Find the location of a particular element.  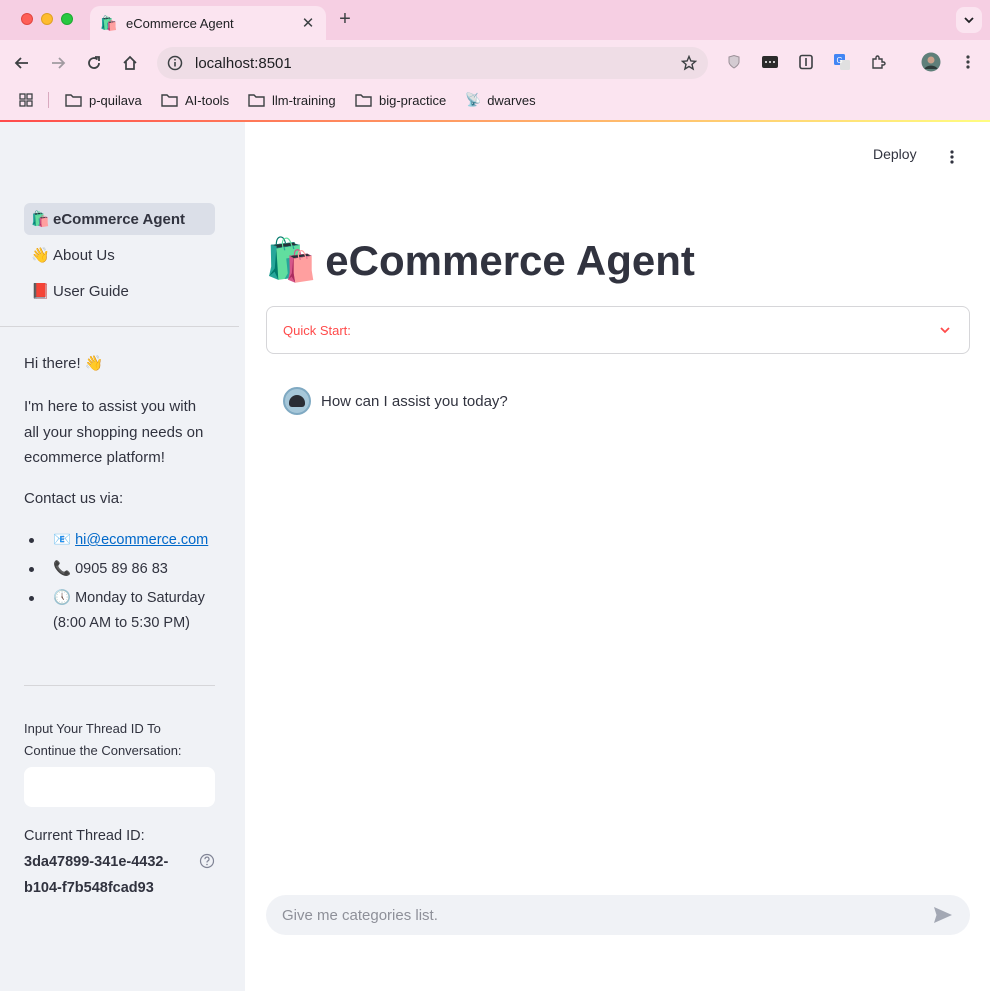

nav-divider is located at coordinates (119, 326).